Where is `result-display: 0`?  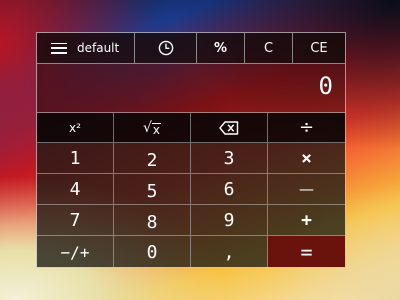 result-display: 0 is located at coordinates (191, 88).